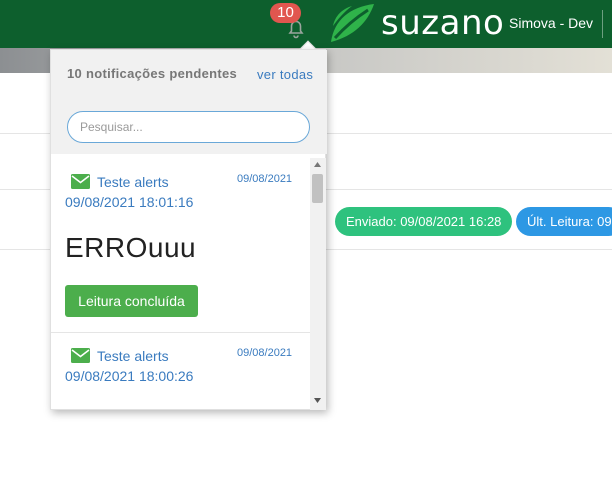 The width and height of the screenshot is (612, 481). What do you see at coordinates (188, 127) in the screenshot?
I see `notifications-search-input` at bounding box center [188, 127].